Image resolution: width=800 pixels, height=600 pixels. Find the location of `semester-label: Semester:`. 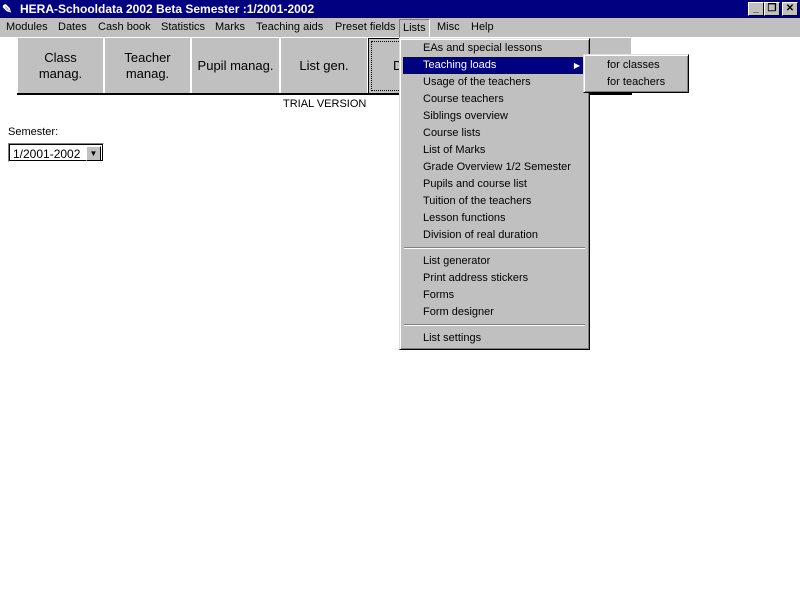

semester-label: Semester: is located at coordinates (33, 132).